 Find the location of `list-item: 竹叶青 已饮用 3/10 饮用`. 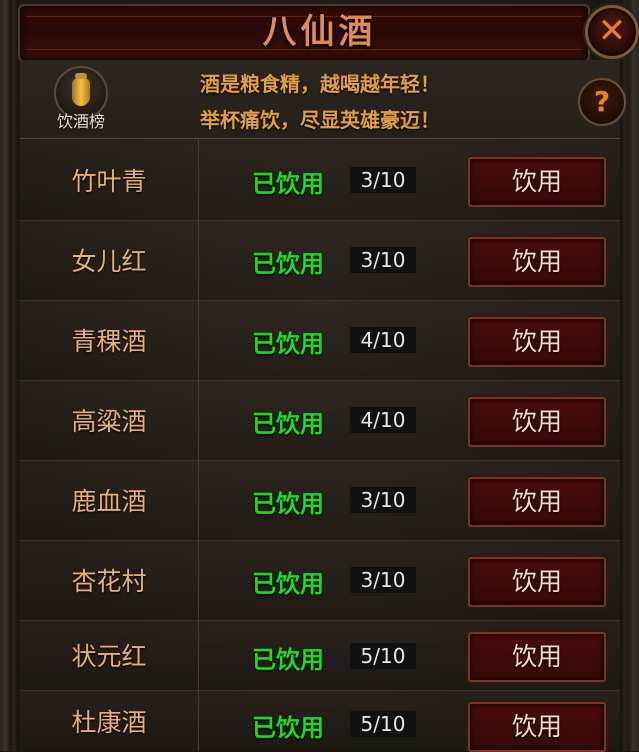

list-item: 竹叶青 已饮用 3/10 饮用 is located at coordinates (320, 180).